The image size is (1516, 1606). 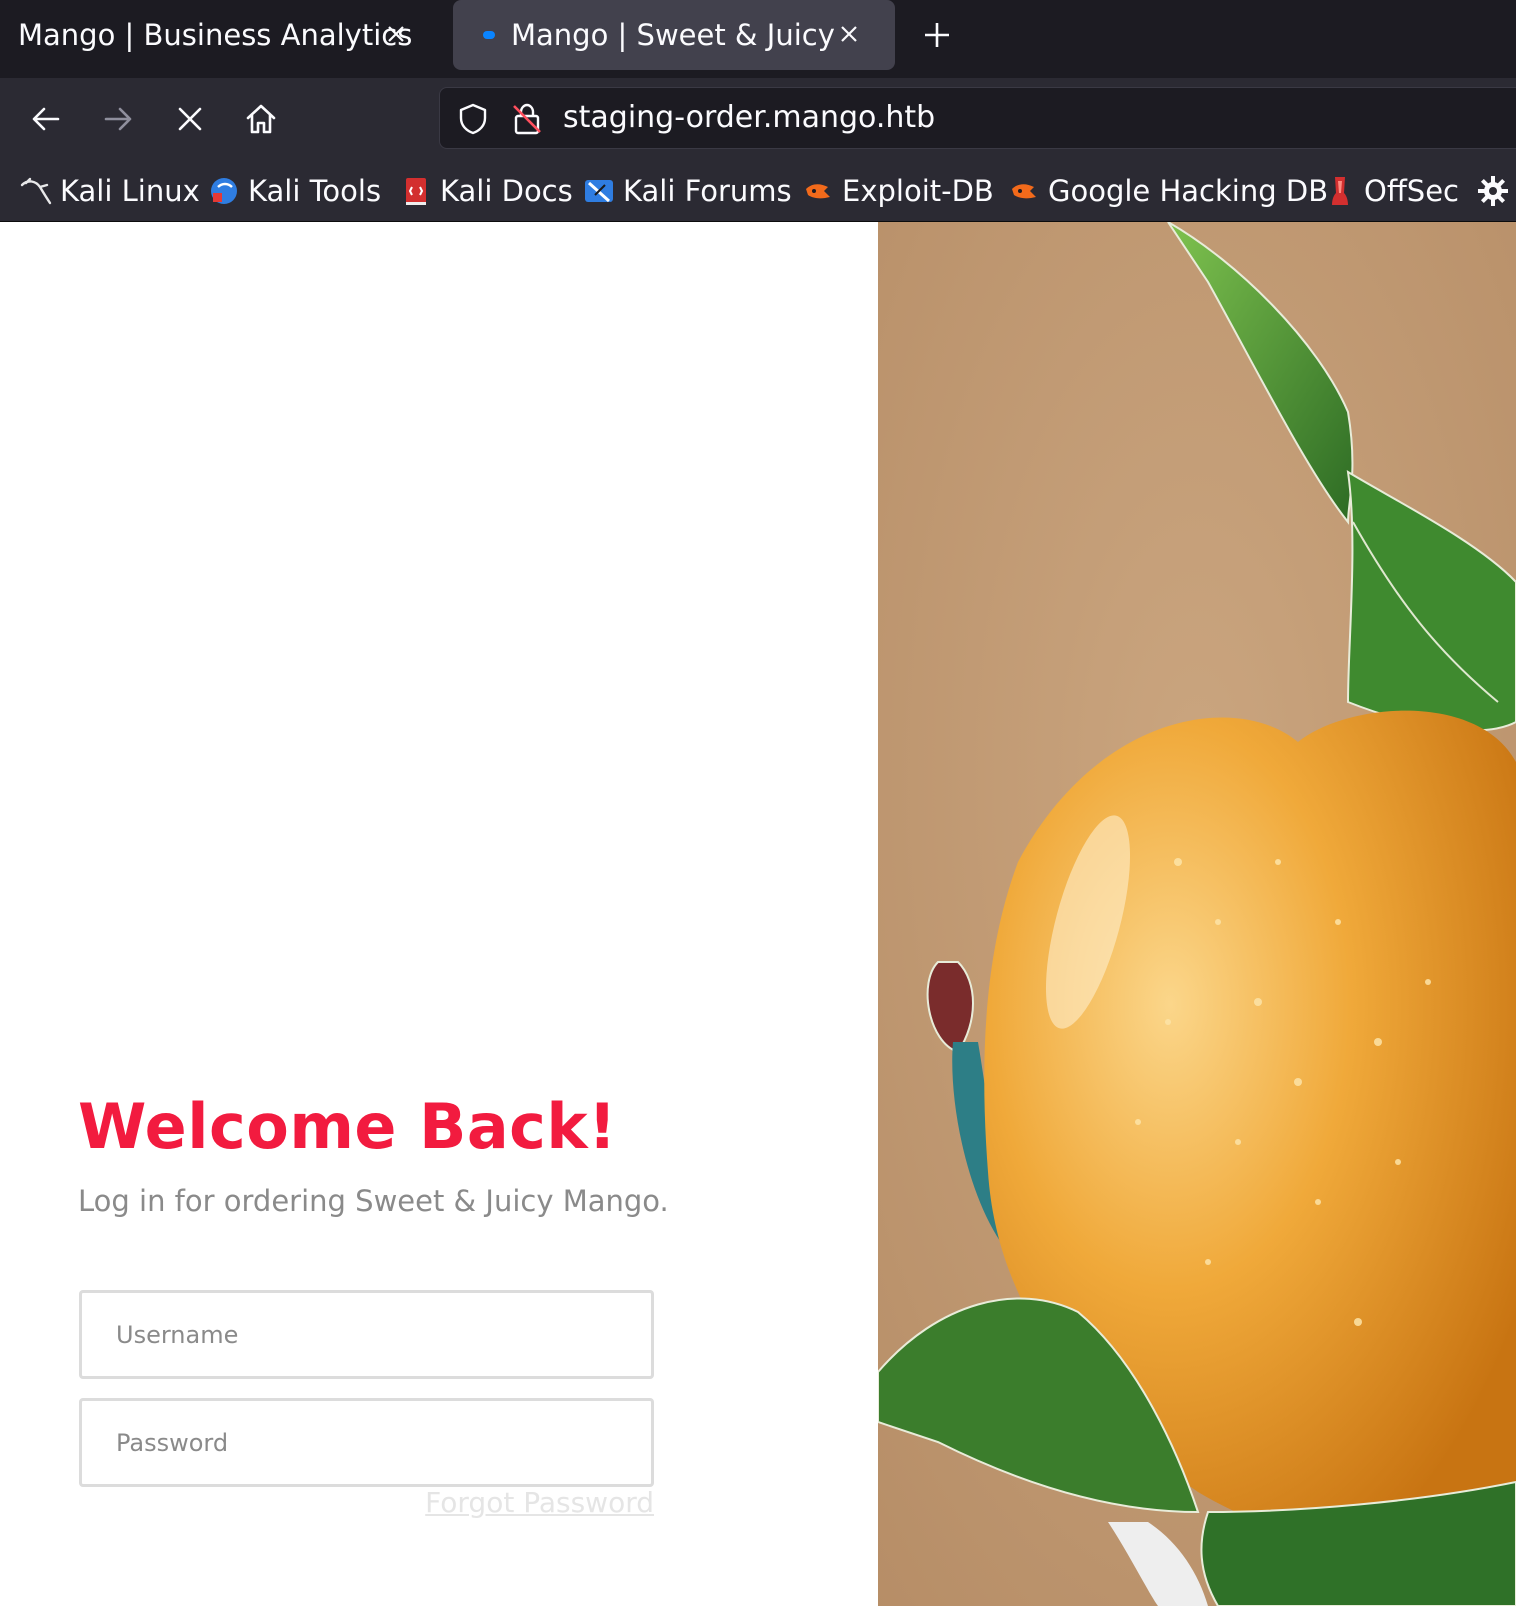 I want to click on exploit-db-icon, so click(x=818, y=191).